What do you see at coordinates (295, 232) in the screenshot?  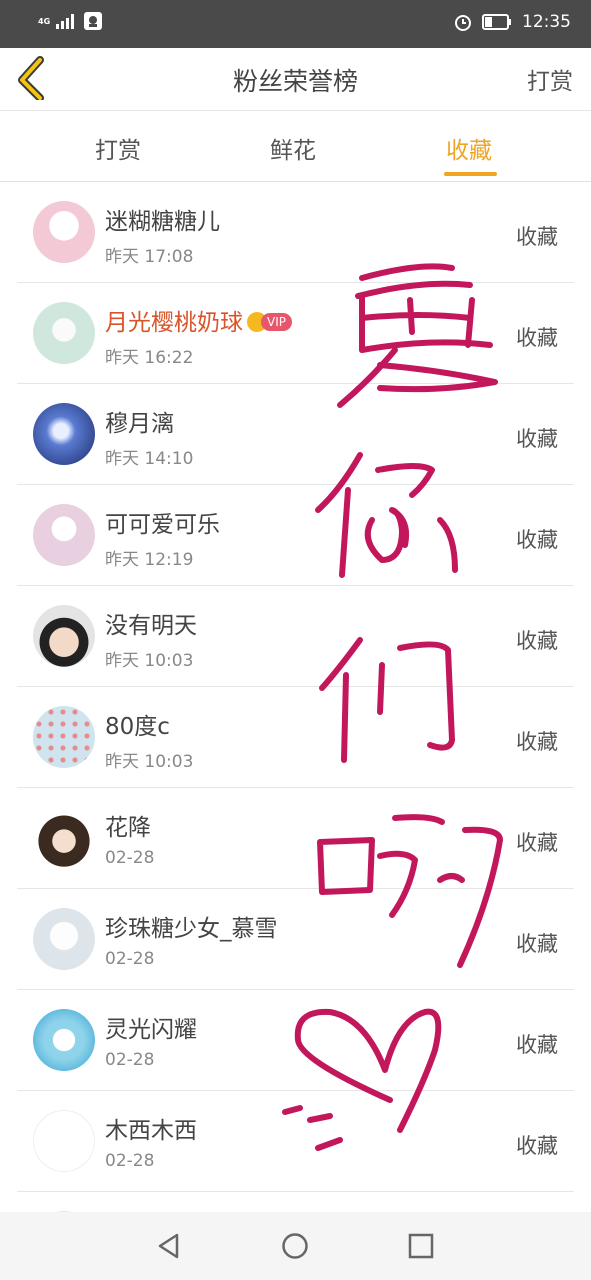 I see `list-item: 迷糊糖糖儿 昨天 17:08 收藏` at bounding box center [295, 232].